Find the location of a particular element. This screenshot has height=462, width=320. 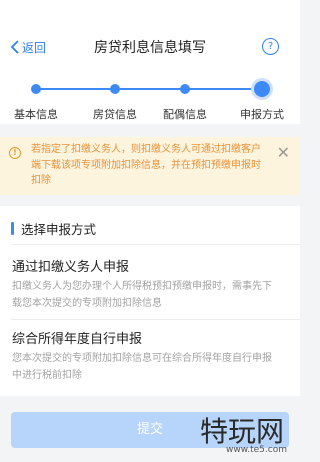

step-dot-current is located at coordinates (262, 89).